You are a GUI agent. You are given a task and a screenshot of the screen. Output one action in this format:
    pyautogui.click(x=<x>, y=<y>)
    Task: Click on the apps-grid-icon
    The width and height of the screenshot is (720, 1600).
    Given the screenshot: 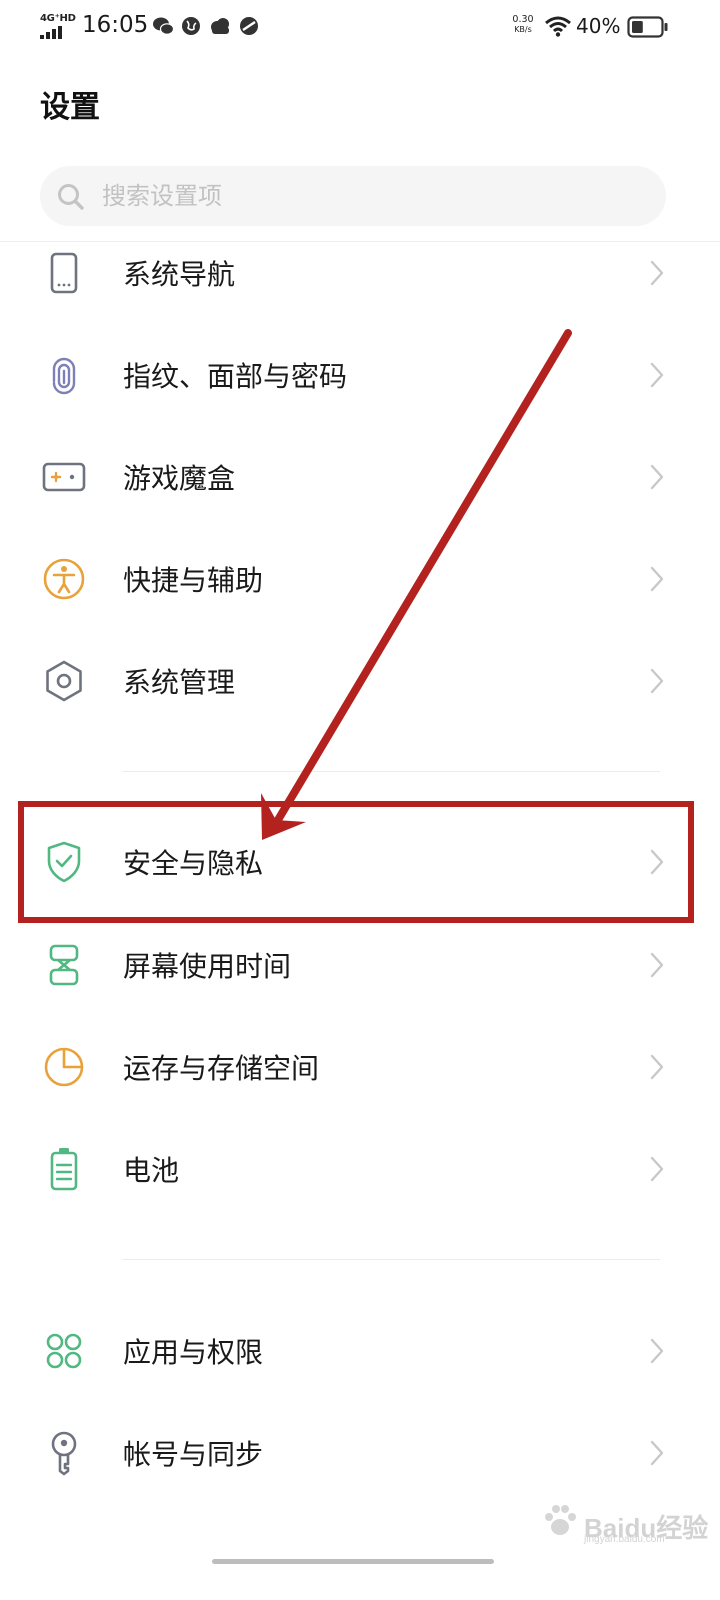 What is the action you would take?
    pyautogui.click(x=64, y=1351)
    